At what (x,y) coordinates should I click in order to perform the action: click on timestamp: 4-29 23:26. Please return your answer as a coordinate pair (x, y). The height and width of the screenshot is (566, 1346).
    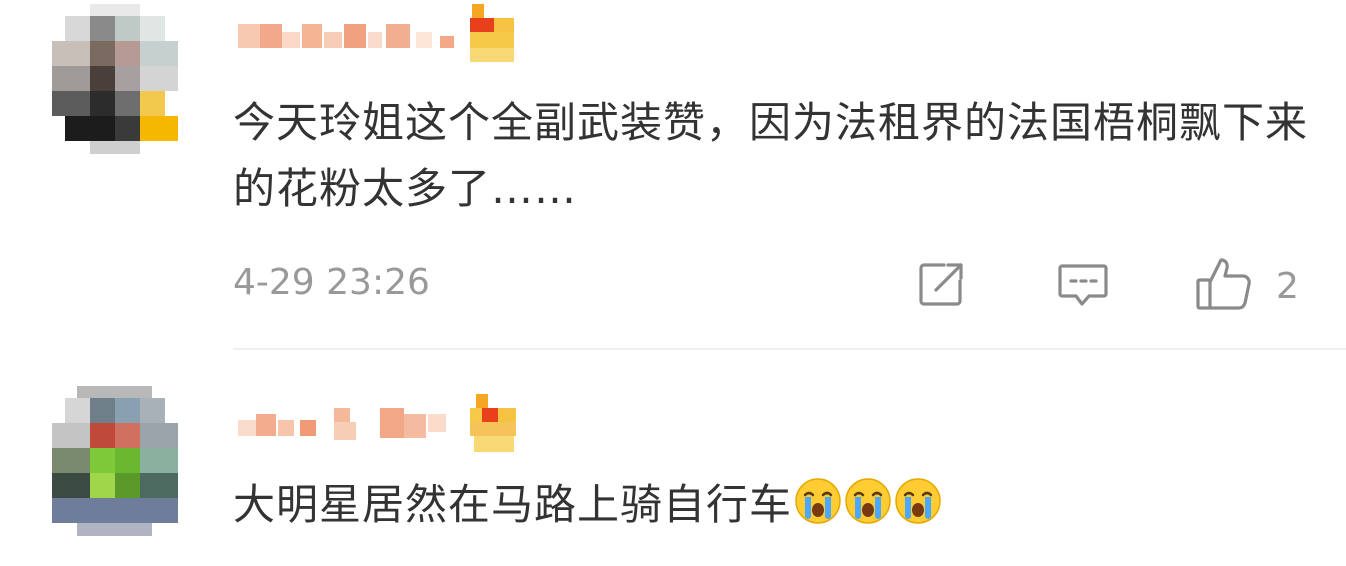
    Looking at the image, I should click on (331, 282).